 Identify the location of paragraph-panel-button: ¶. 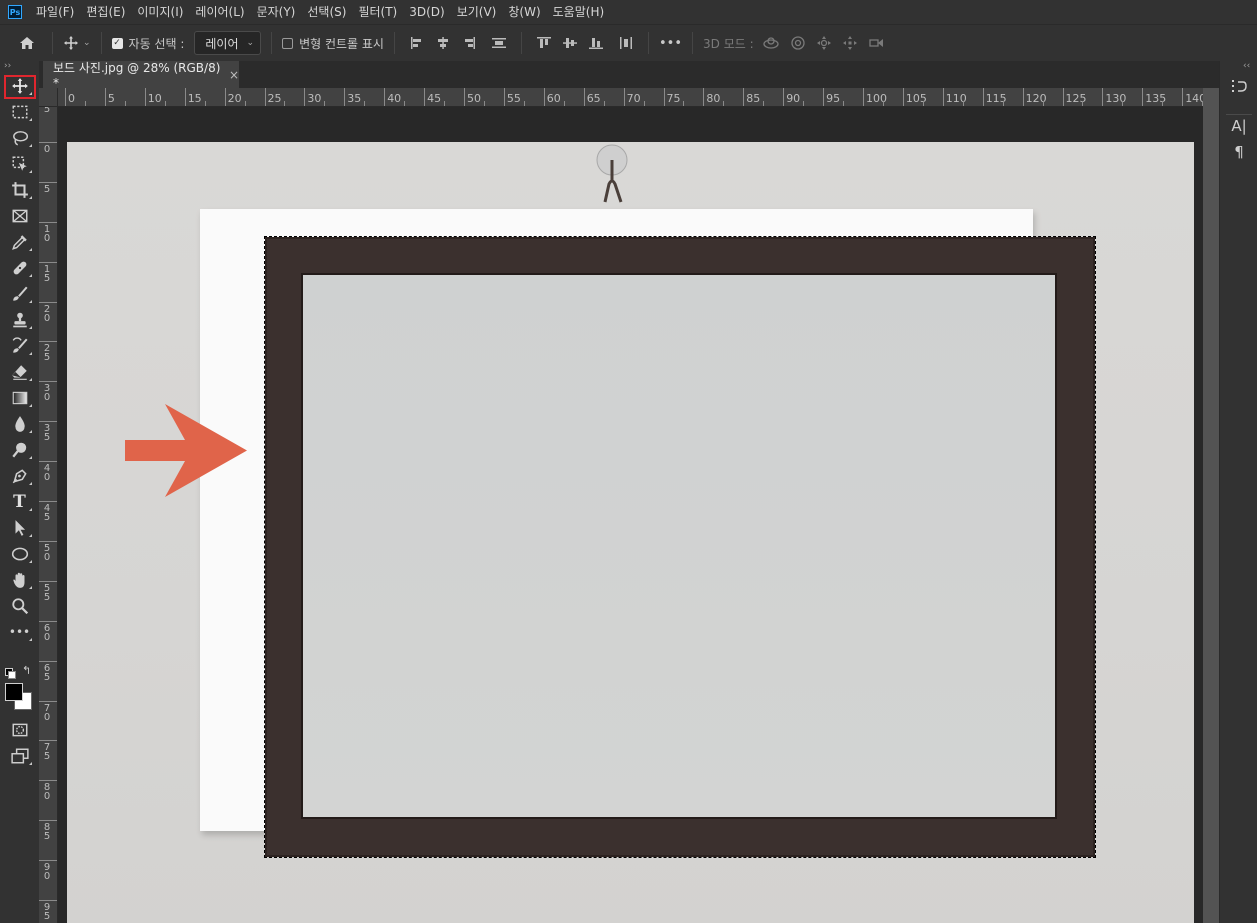
(1238, 152).